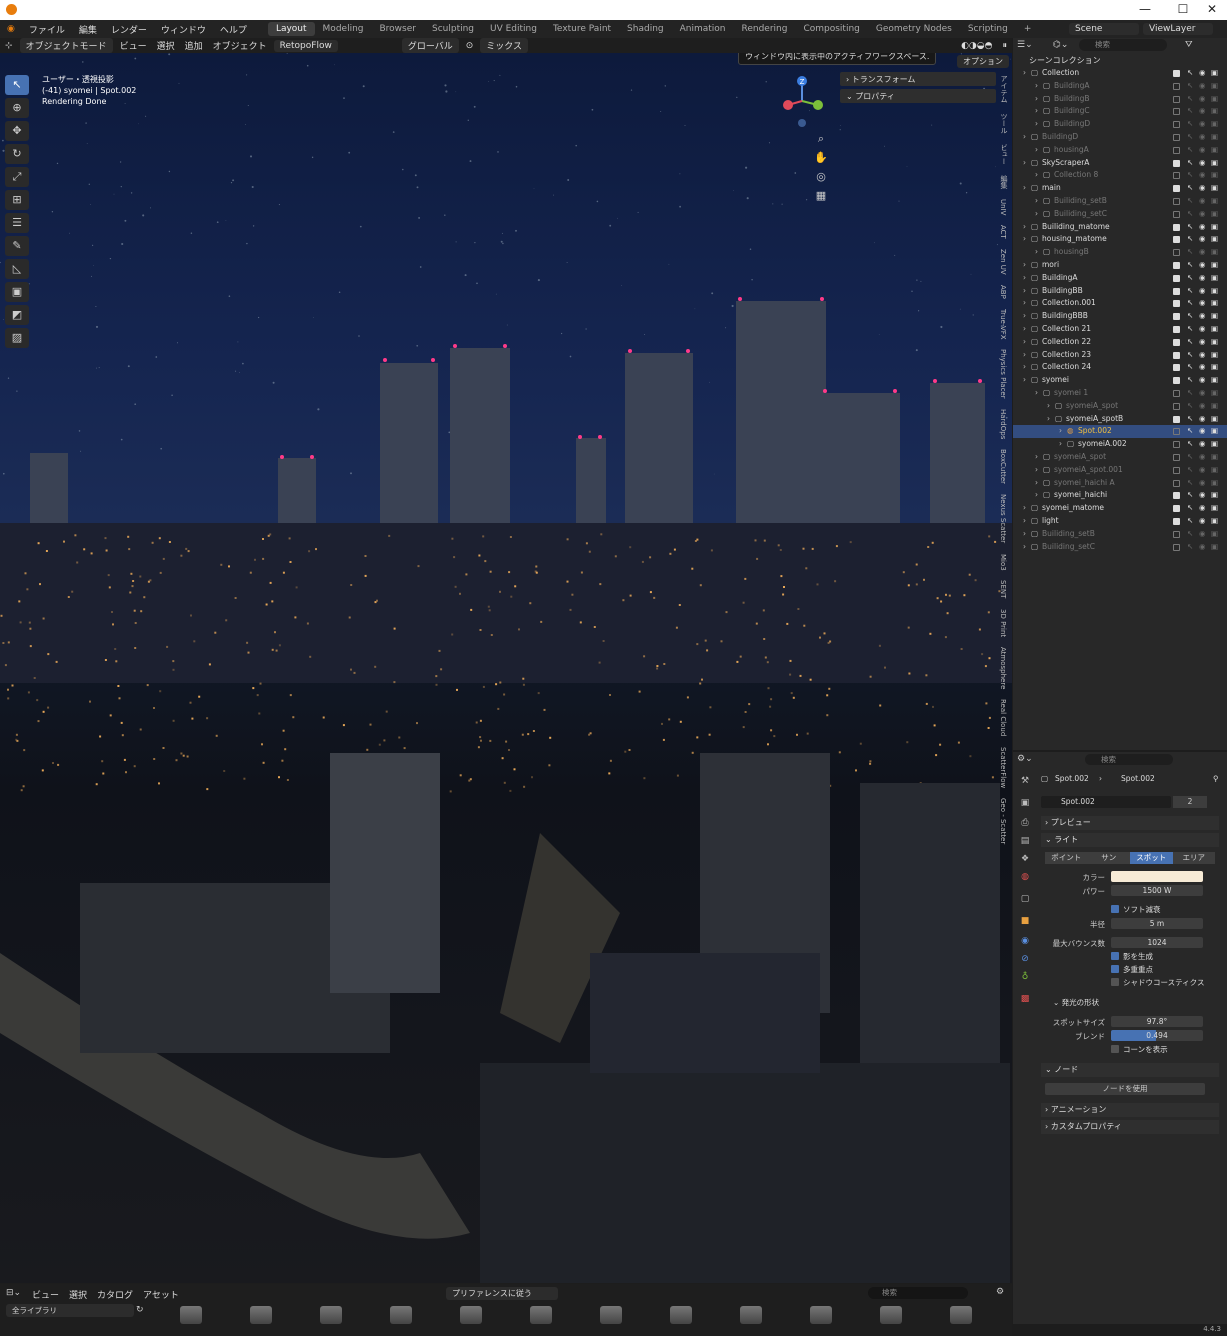  Describe the element at coordinates (502, 1293) in the screenshot. I see `import-method-selector: プリファレンスに従う` at that location.